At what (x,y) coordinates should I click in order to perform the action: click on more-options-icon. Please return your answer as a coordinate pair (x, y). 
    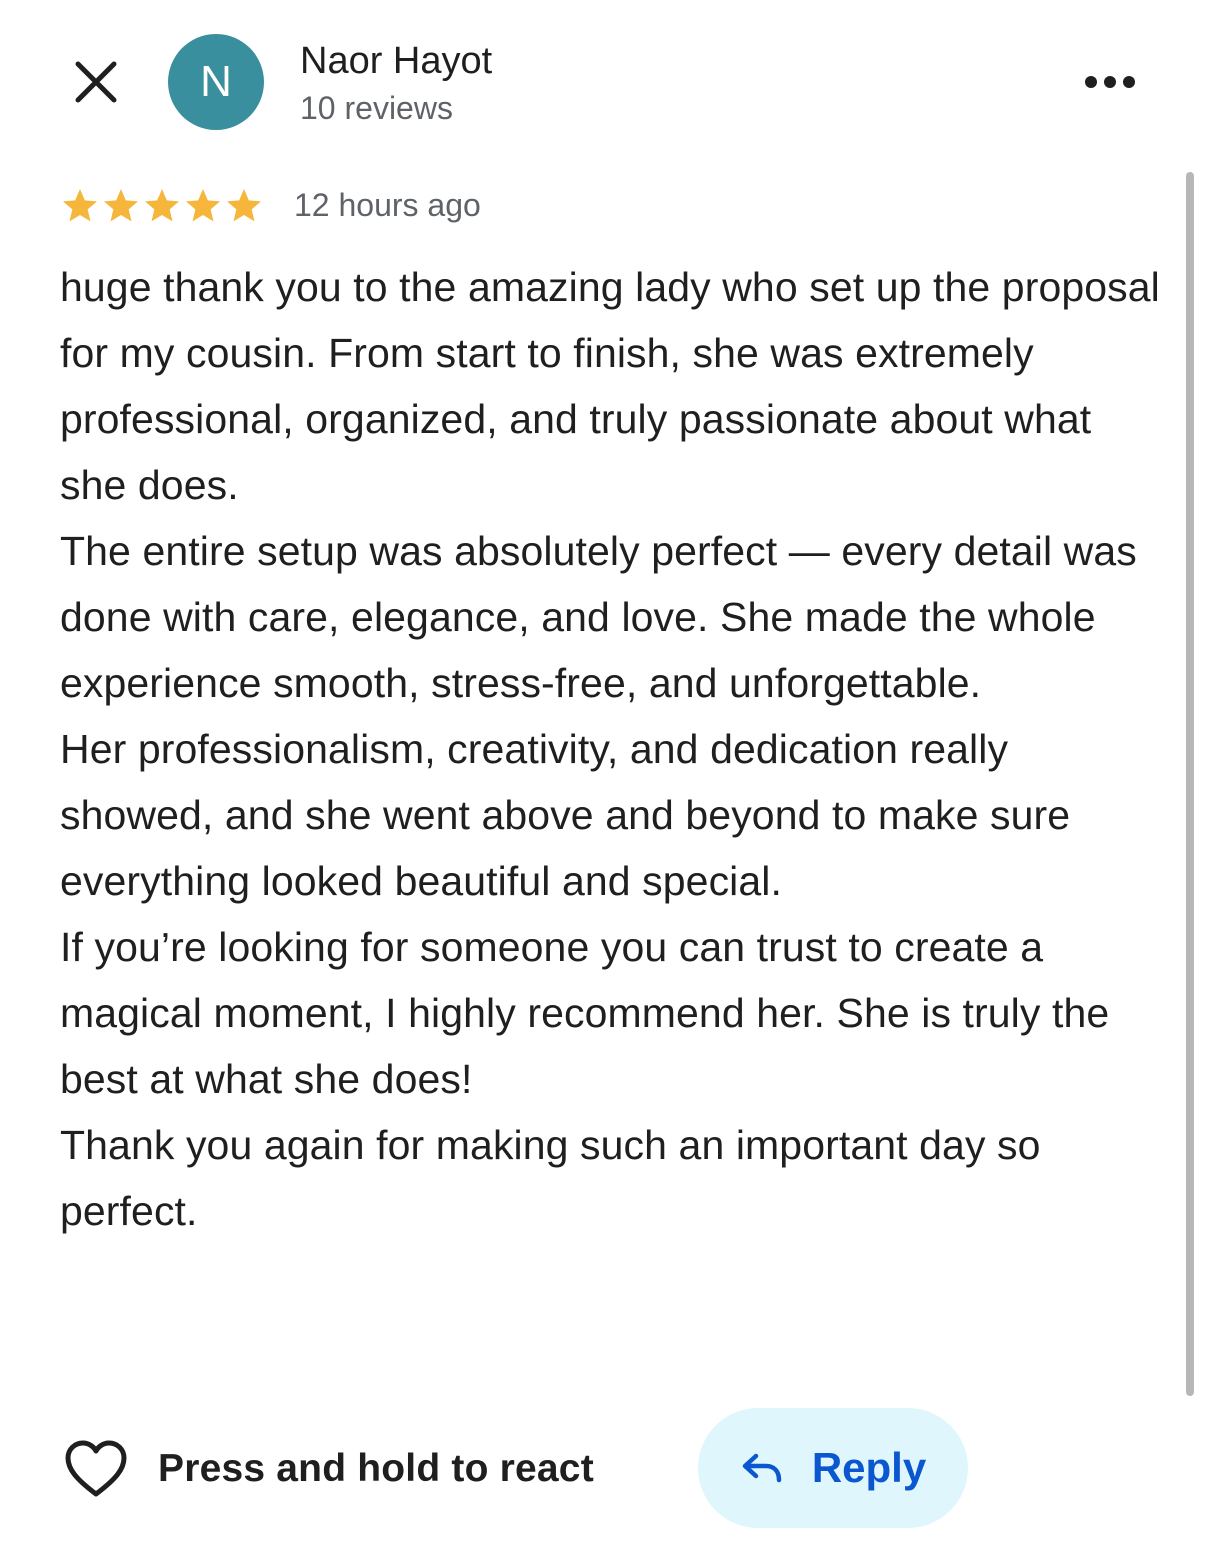
    Looking at the image, I should click on (1110, 82).